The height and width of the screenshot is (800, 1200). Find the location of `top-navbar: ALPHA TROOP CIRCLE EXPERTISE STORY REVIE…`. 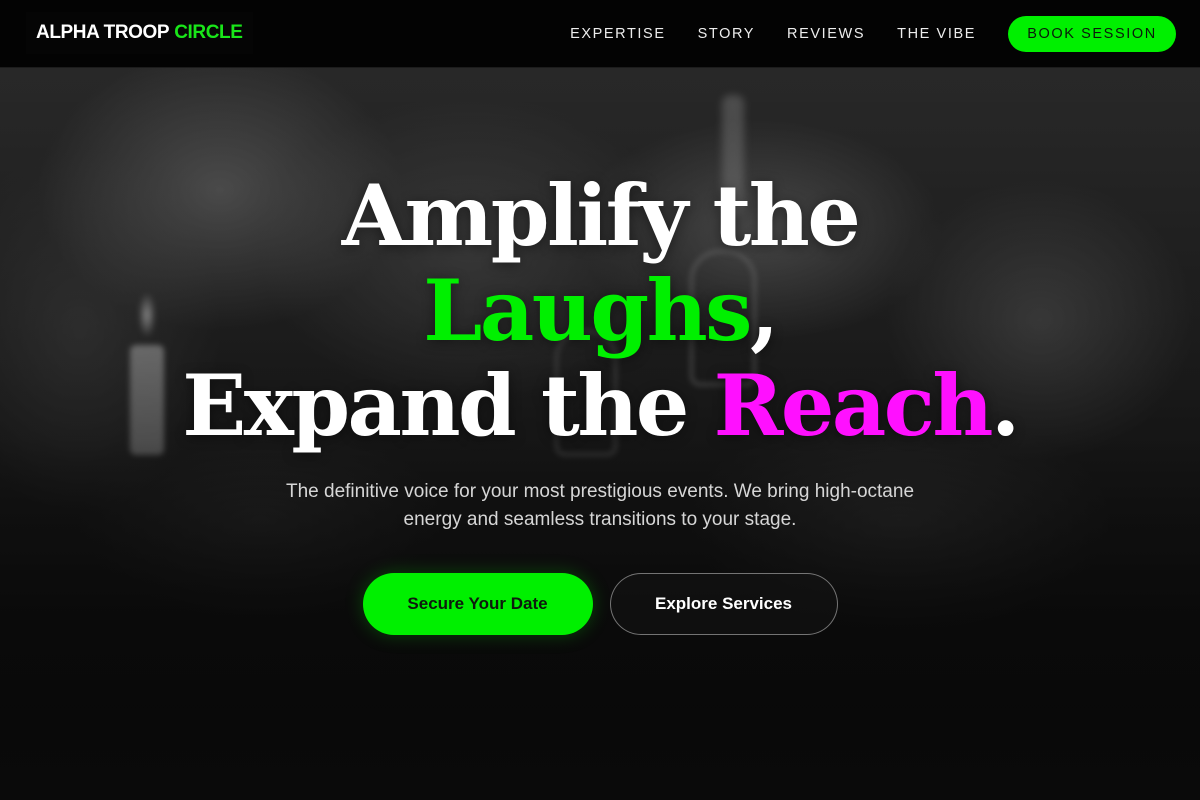

top-navbar: ALPHA TROOP CIRCLE EXPERTISE STORY REVIE… is located at coordinates (600, 34).